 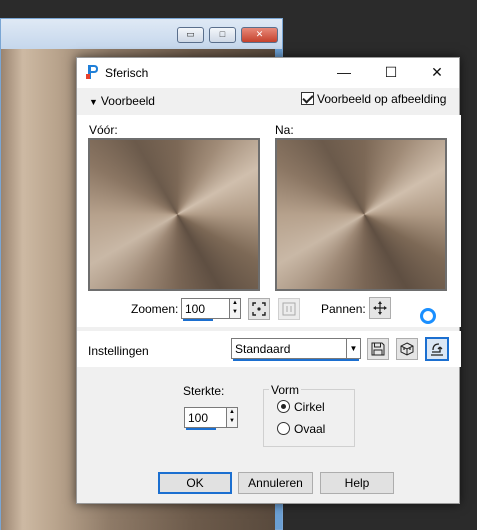 What do you see at coordinates (268, 73) in the screenshot?
I see `dialog-titlebar: Sferisch — ☐ ✕` at bounding box center [268, 73].